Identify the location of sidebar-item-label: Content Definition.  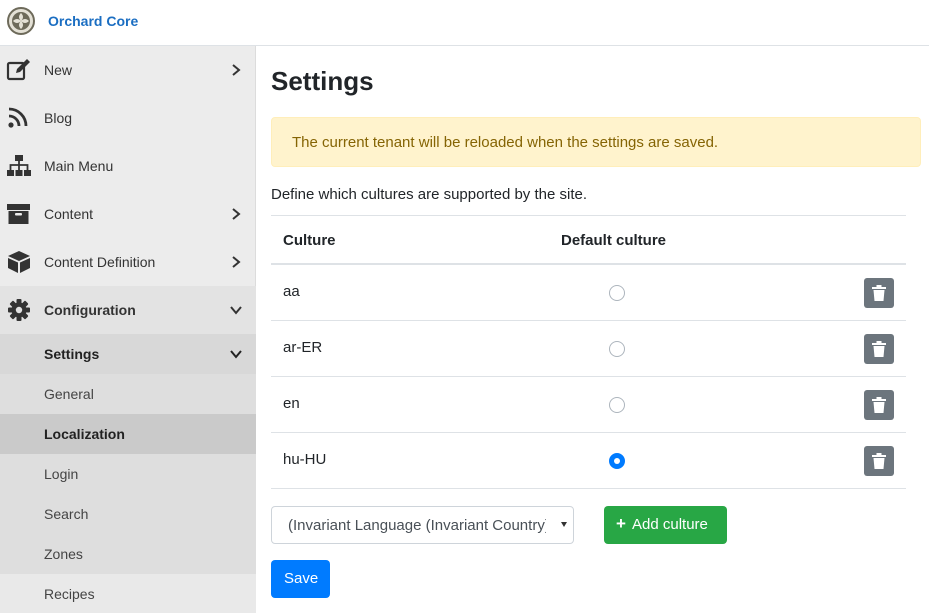
(100, 262).